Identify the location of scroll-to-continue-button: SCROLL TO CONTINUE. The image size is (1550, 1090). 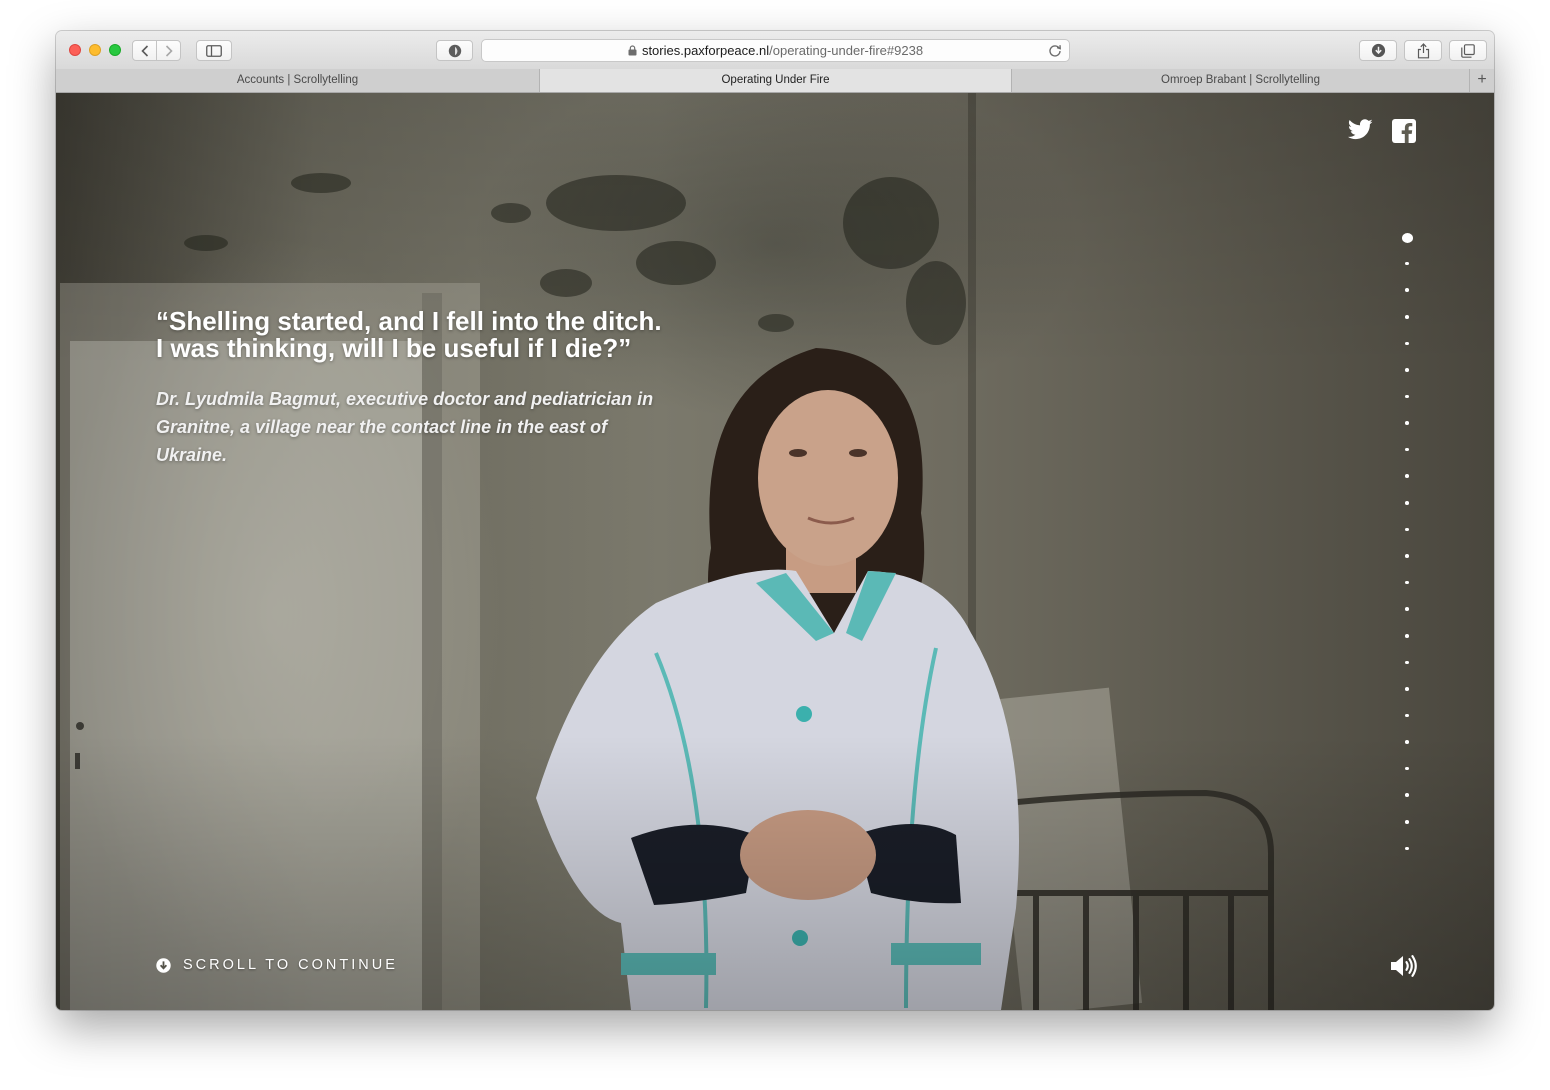
(277, 965).